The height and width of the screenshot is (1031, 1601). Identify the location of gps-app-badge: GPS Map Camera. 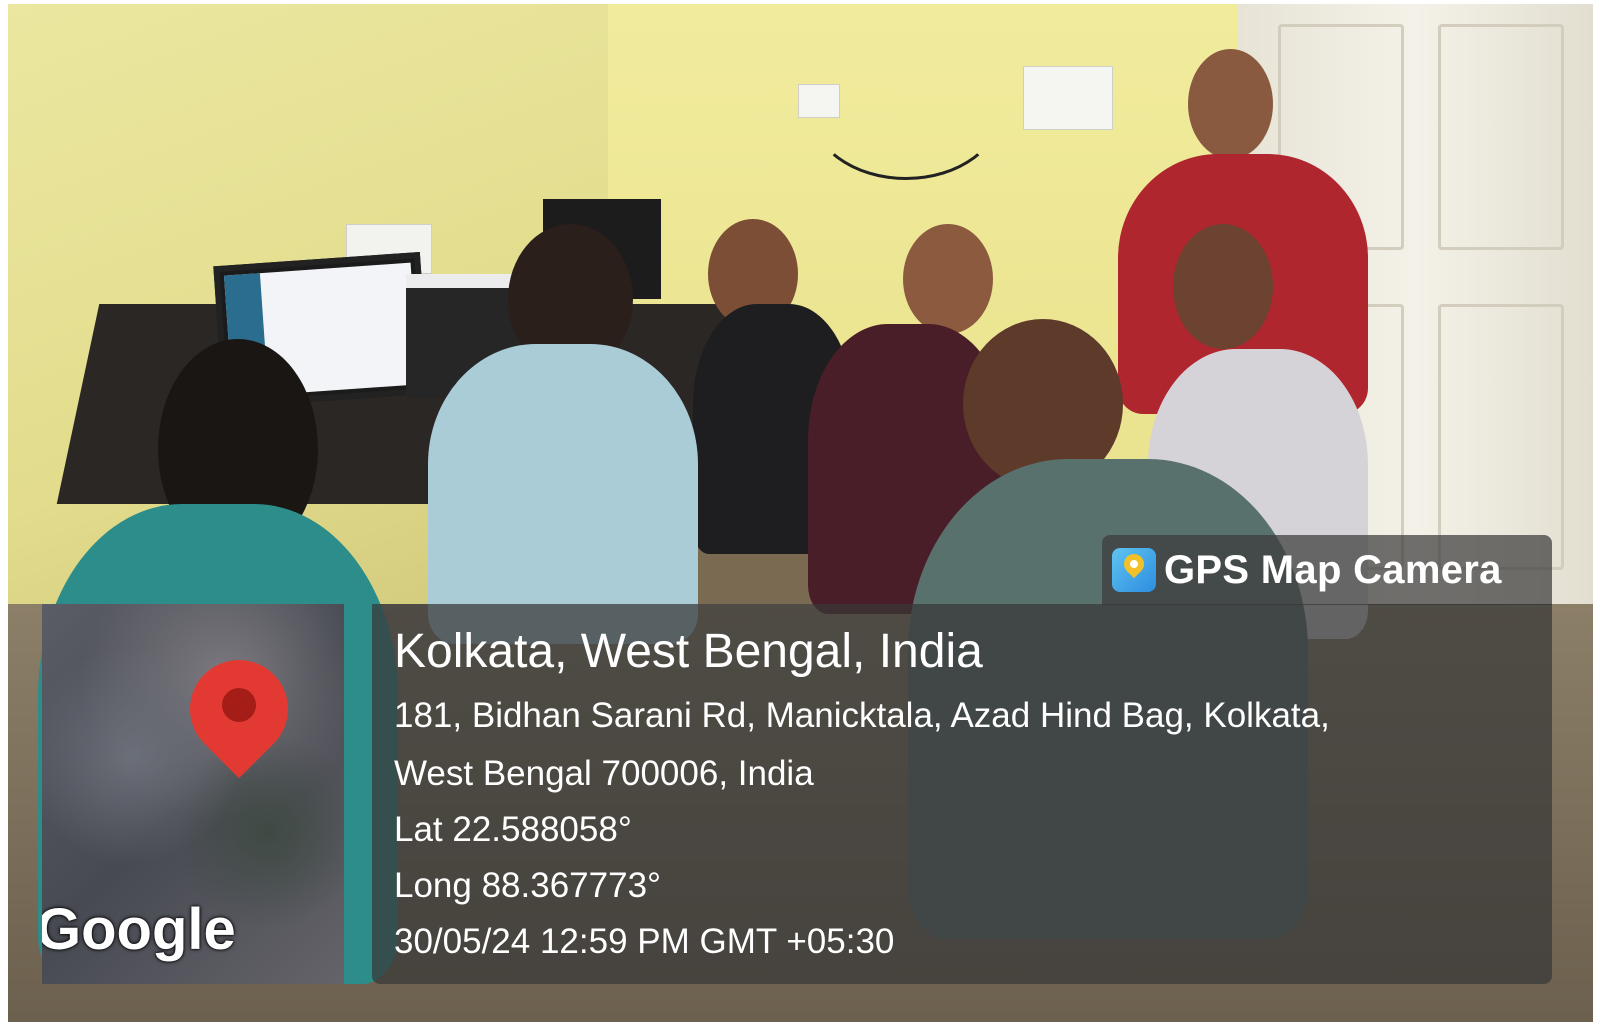
(1327, 570).